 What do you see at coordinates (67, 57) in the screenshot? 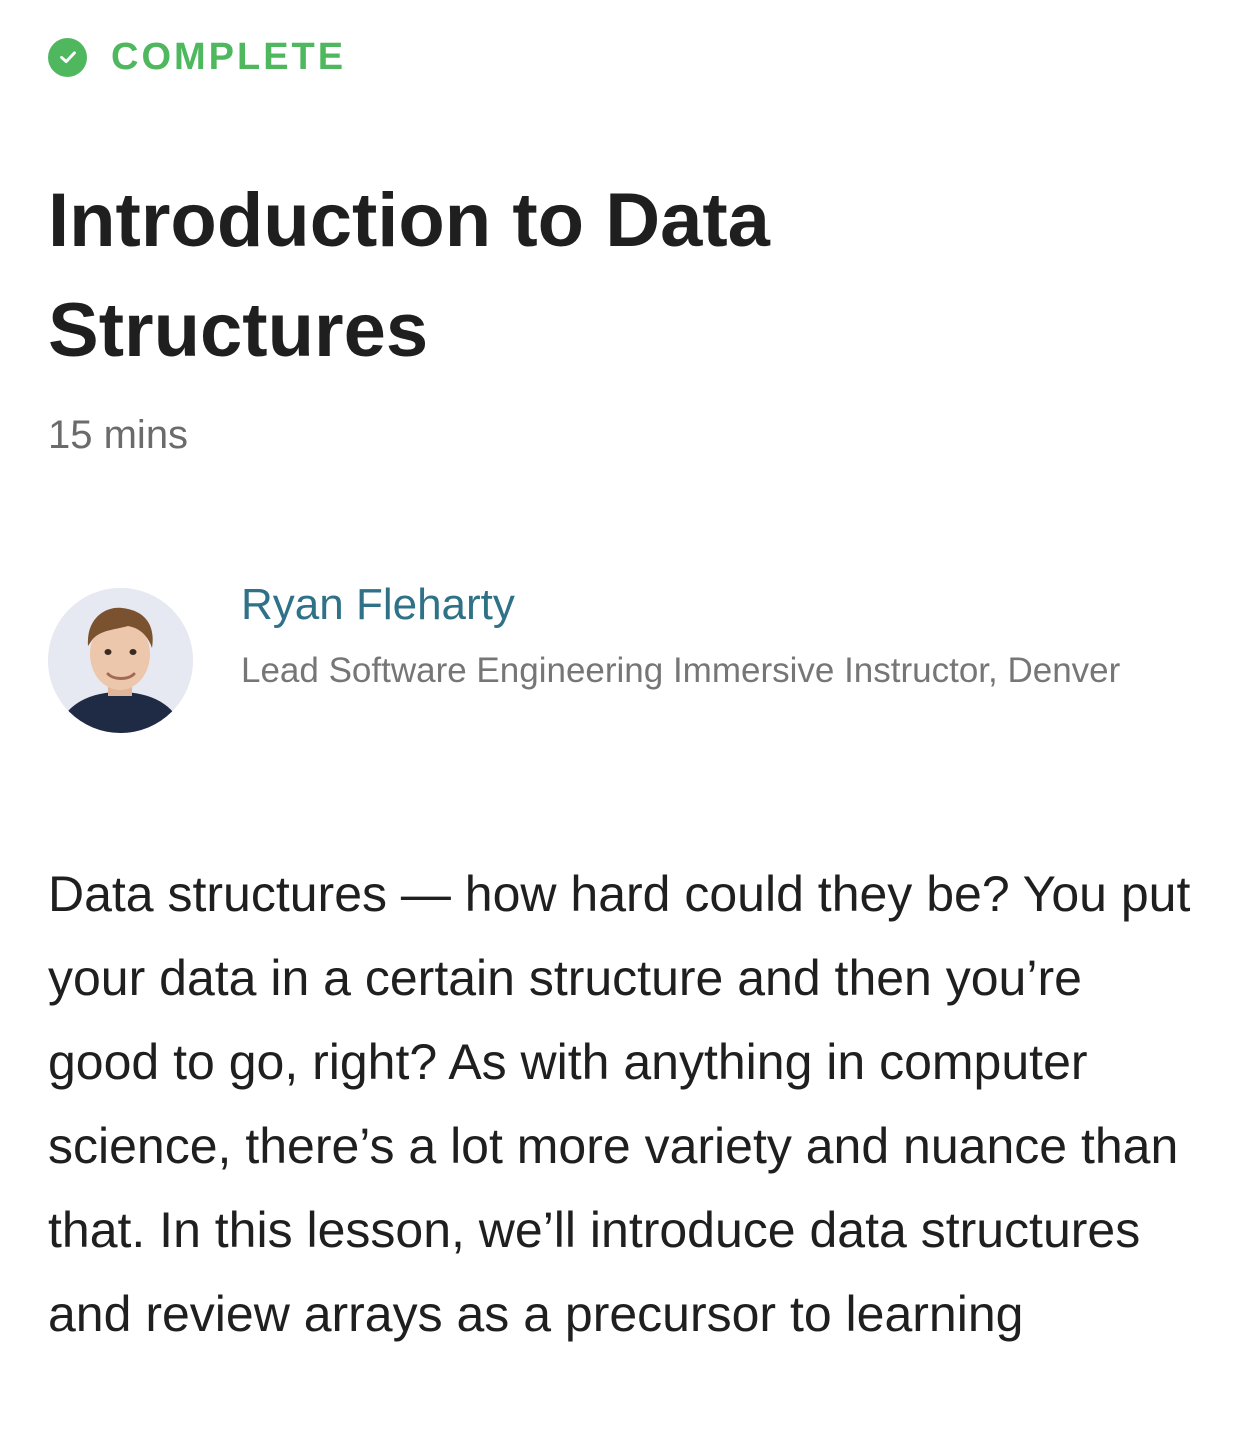
I see `check-circle-icon` at bounding box center [67, 57].